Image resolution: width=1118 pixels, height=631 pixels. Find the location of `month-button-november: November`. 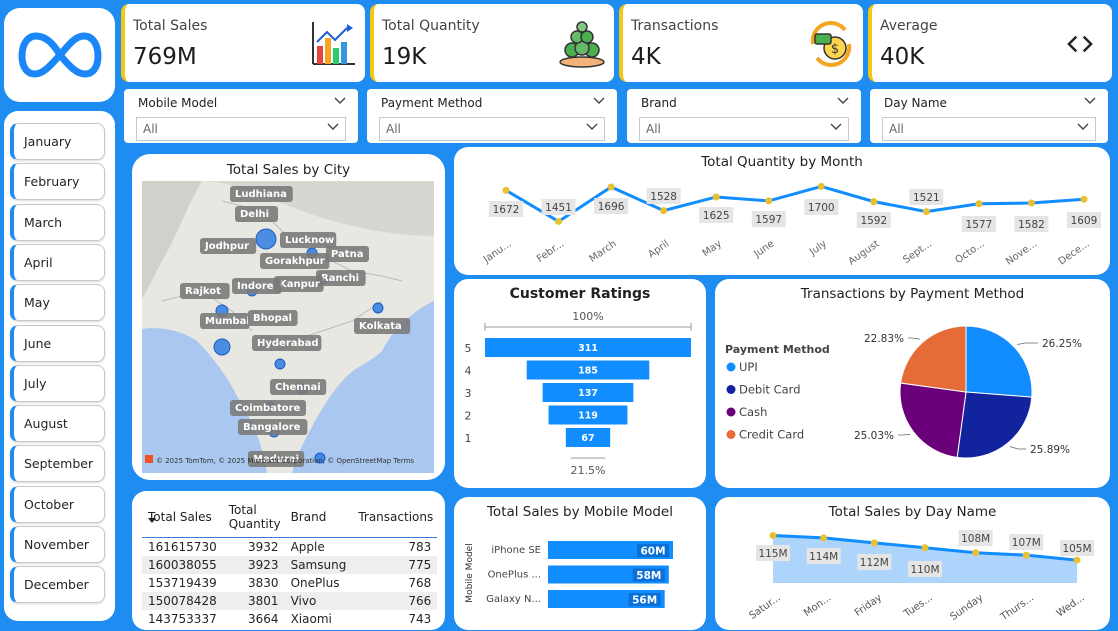

month-button-november: November is located at coordinates (57, 544).